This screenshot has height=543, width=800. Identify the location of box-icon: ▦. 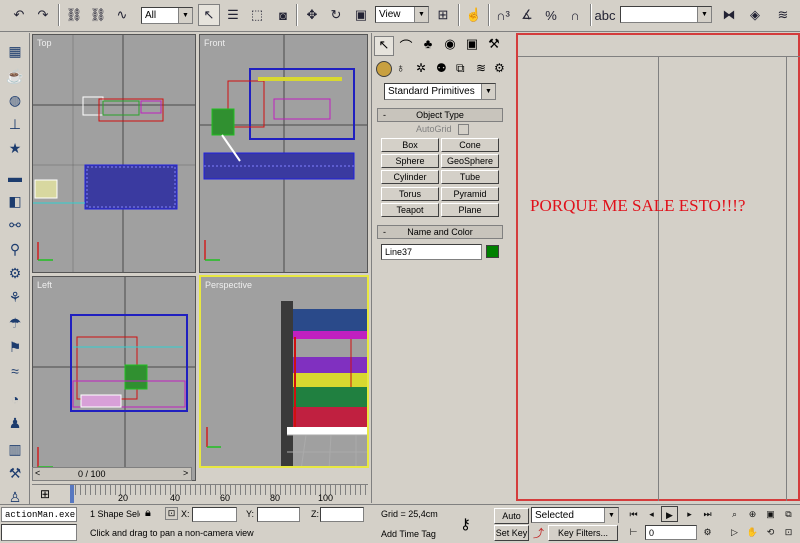
(15, 51).